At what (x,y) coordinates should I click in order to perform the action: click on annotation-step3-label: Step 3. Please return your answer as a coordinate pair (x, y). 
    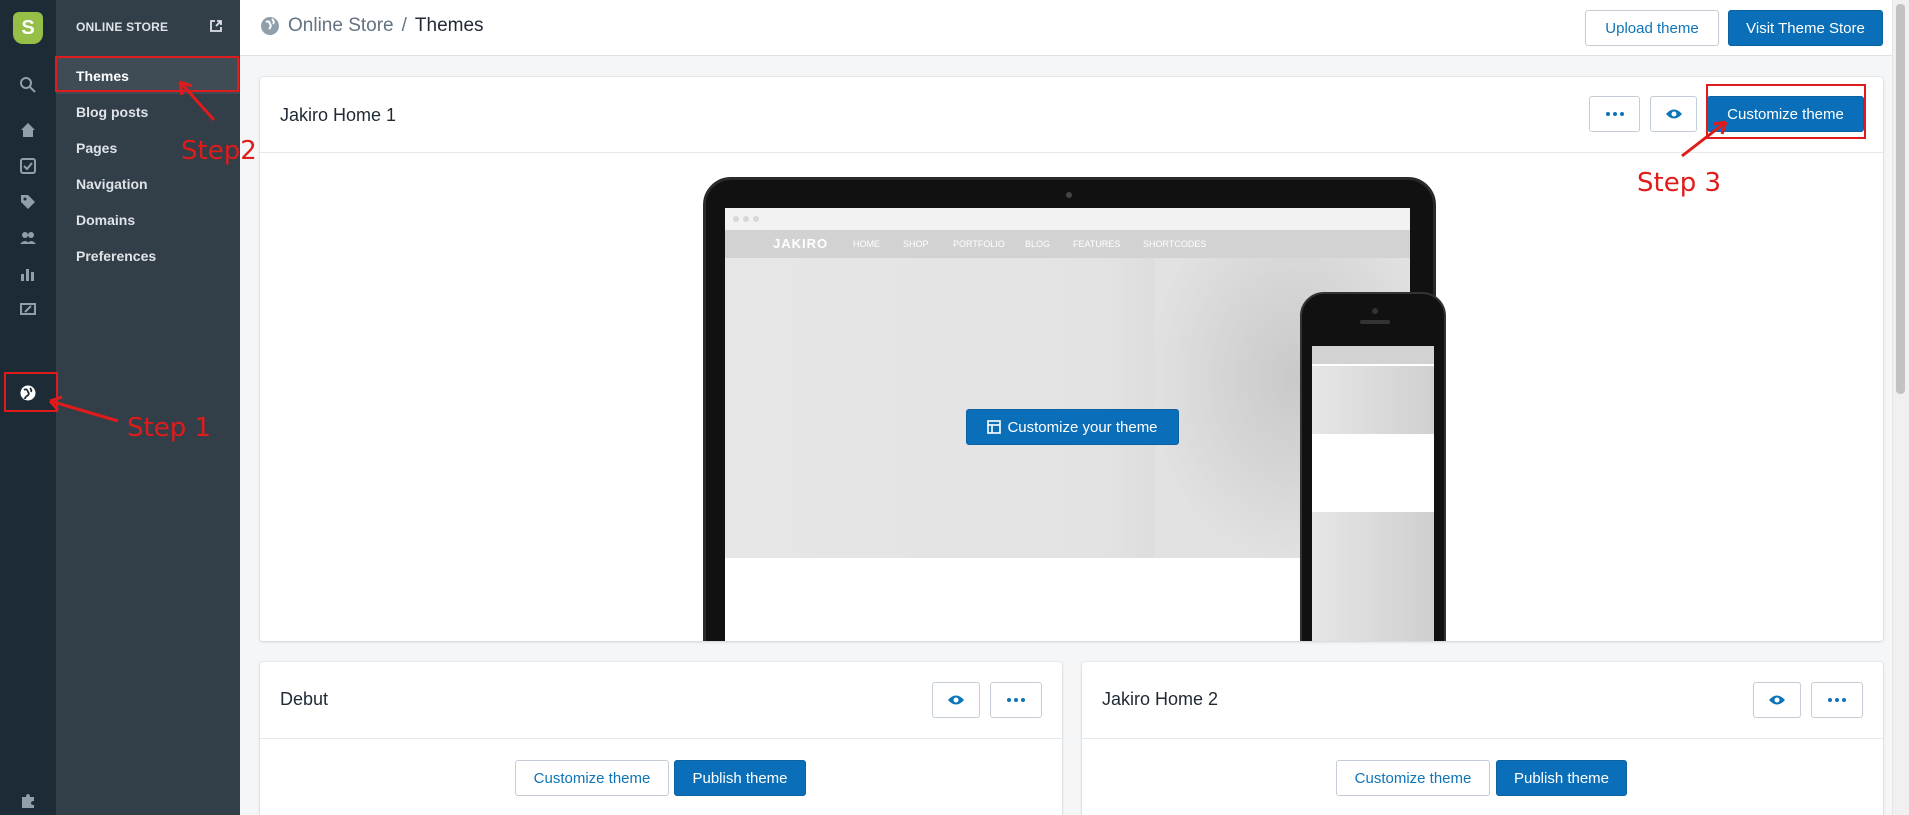
    Looking at the image, I should click on (1679, 183).